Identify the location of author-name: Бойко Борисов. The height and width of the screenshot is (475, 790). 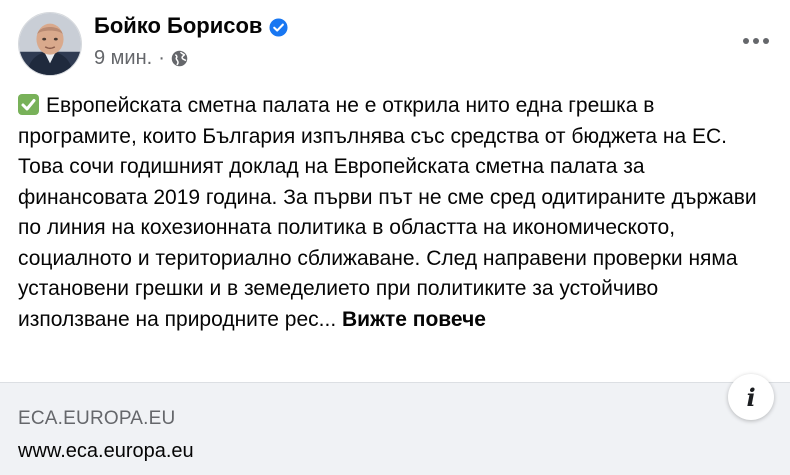
(191, 26).